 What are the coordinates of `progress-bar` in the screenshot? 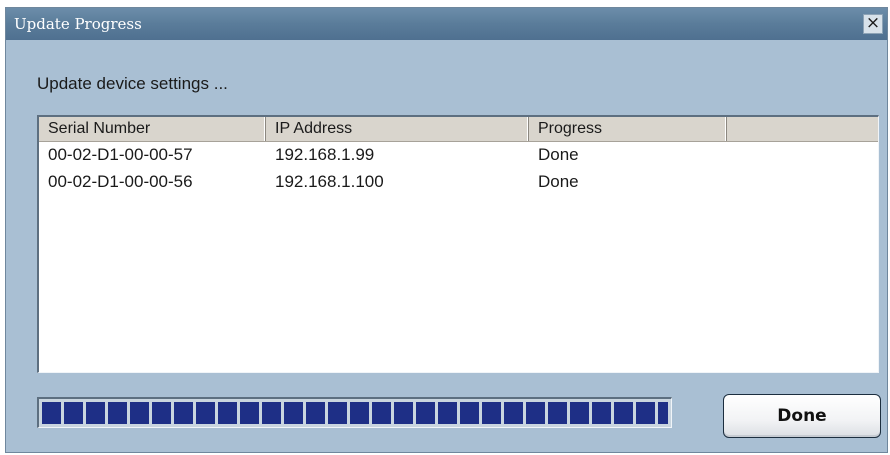 It's located at (354, 412).